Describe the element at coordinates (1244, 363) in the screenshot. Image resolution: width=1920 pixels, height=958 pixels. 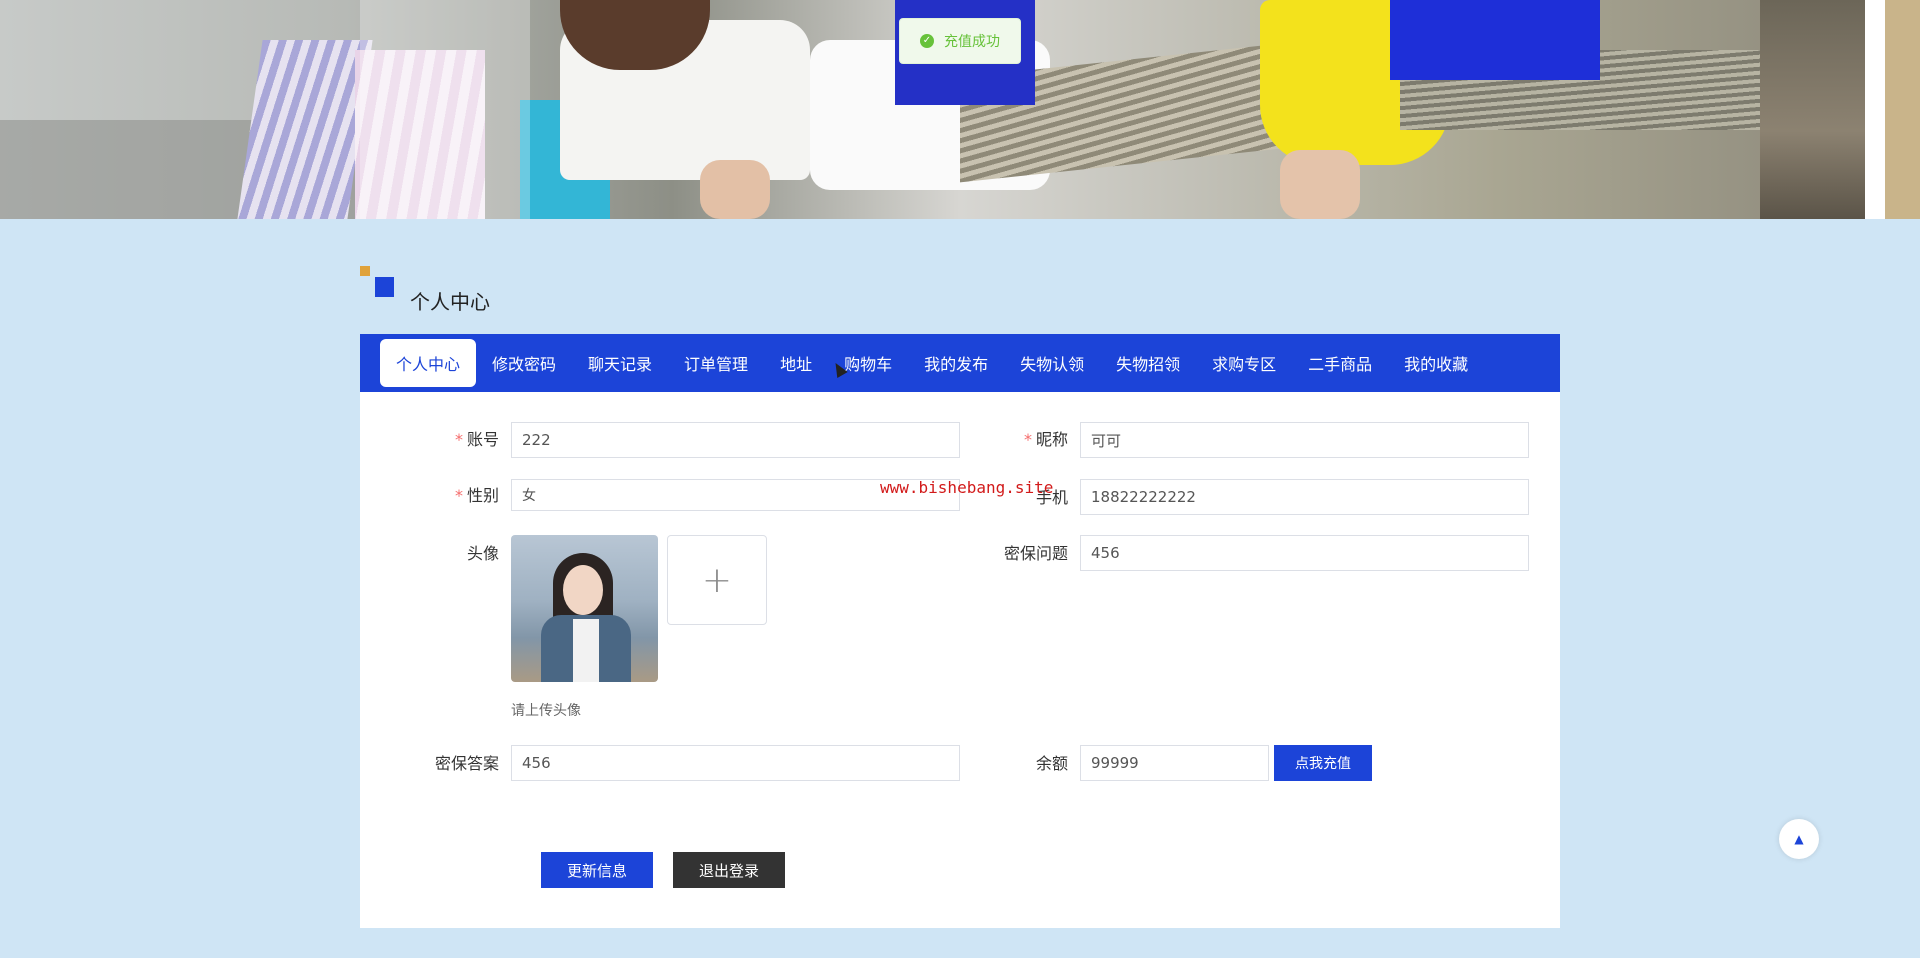
I see `tab-wanted: 求购专区` at that location.